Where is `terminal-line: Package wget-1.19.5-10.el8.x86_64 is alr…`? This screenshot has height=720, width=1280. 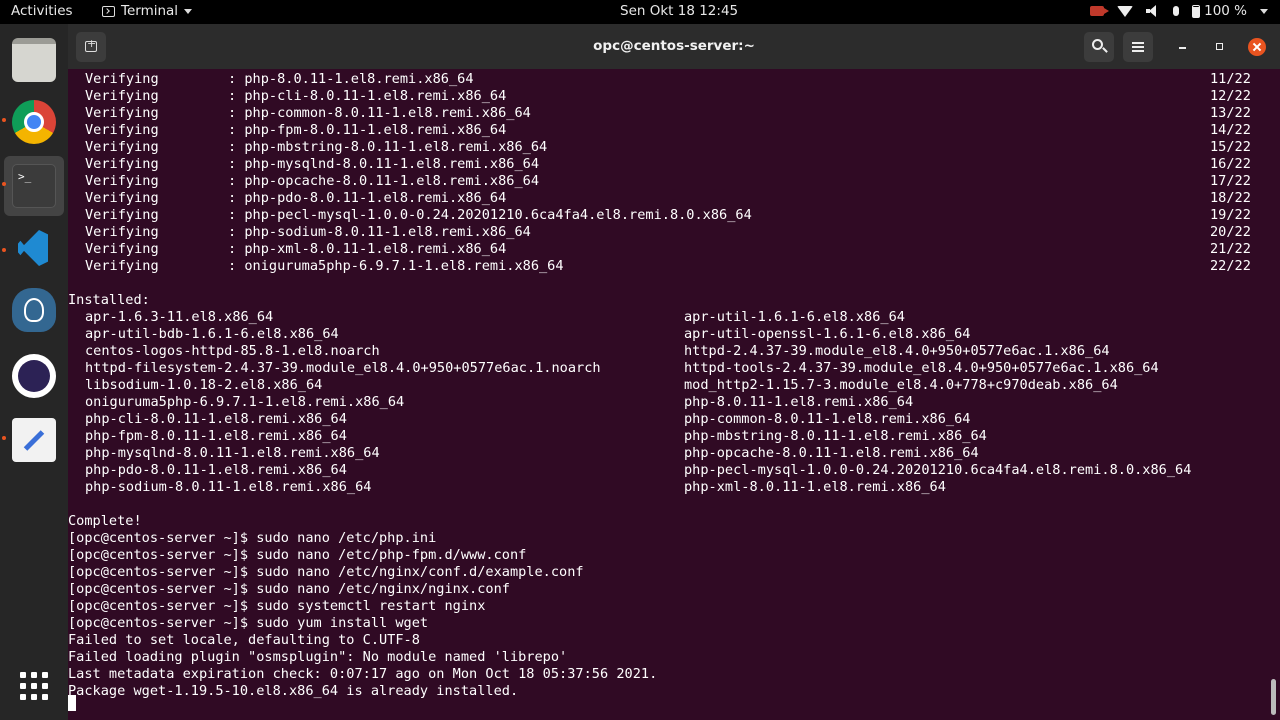 terminal-line: Package wget-1.19.5-10.el8.x86_64 is alr… is located at coordinates (293, 691).